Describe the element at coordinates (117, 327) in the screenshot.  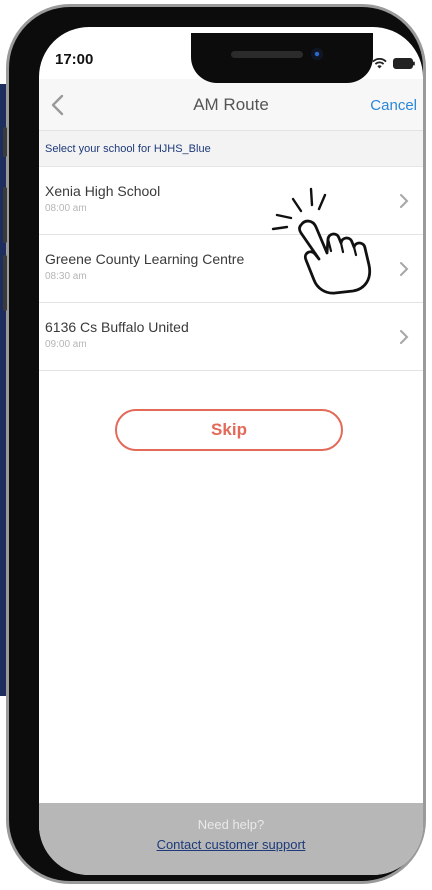
I see `school-name: 6136 Cs Buffalo United` at that location.